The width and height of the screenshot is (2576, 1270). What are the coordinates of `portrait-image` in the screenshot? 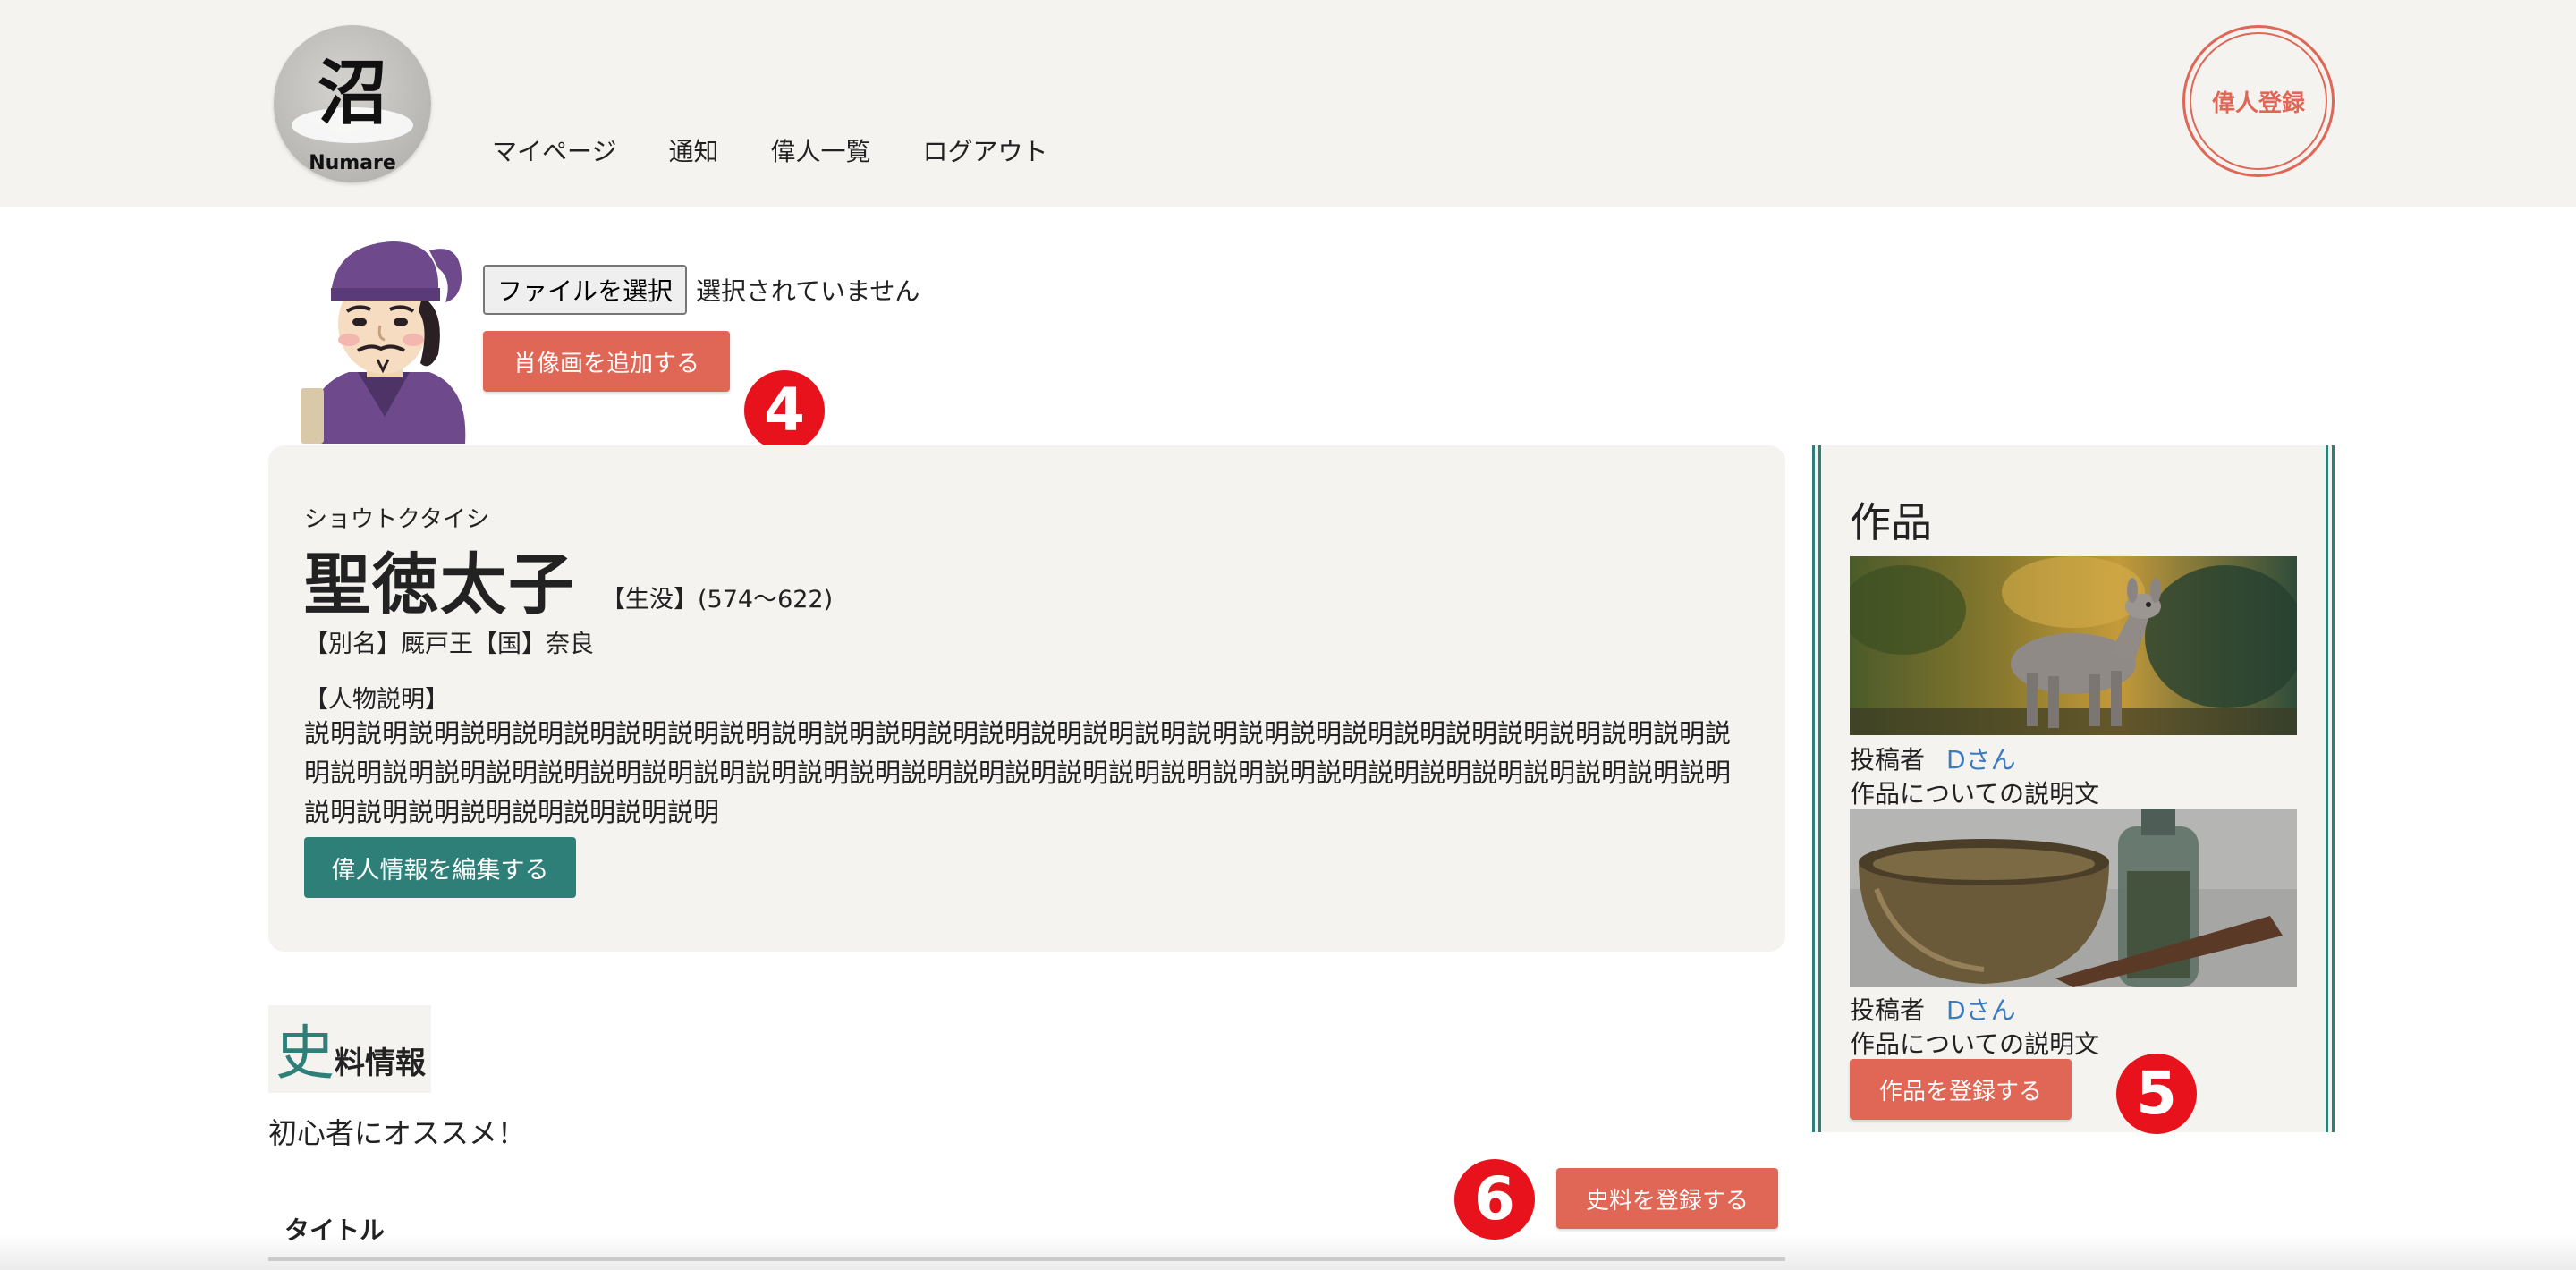 It's located at (382, 336).